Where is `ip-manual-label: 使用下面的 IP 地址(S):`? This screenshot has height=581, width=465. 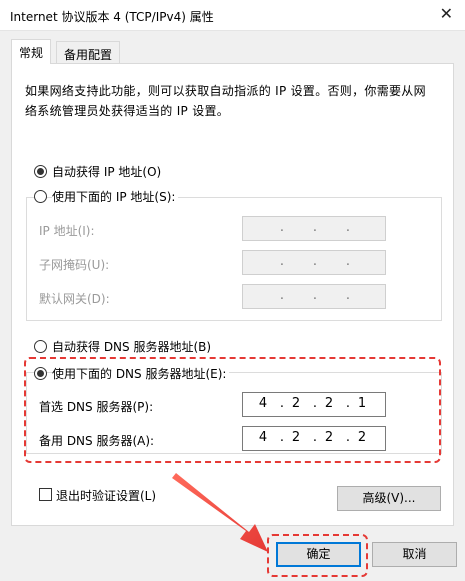
ip-manual-label: 使用下面的 IP 地址(S): is located at coordinates (115, 196).